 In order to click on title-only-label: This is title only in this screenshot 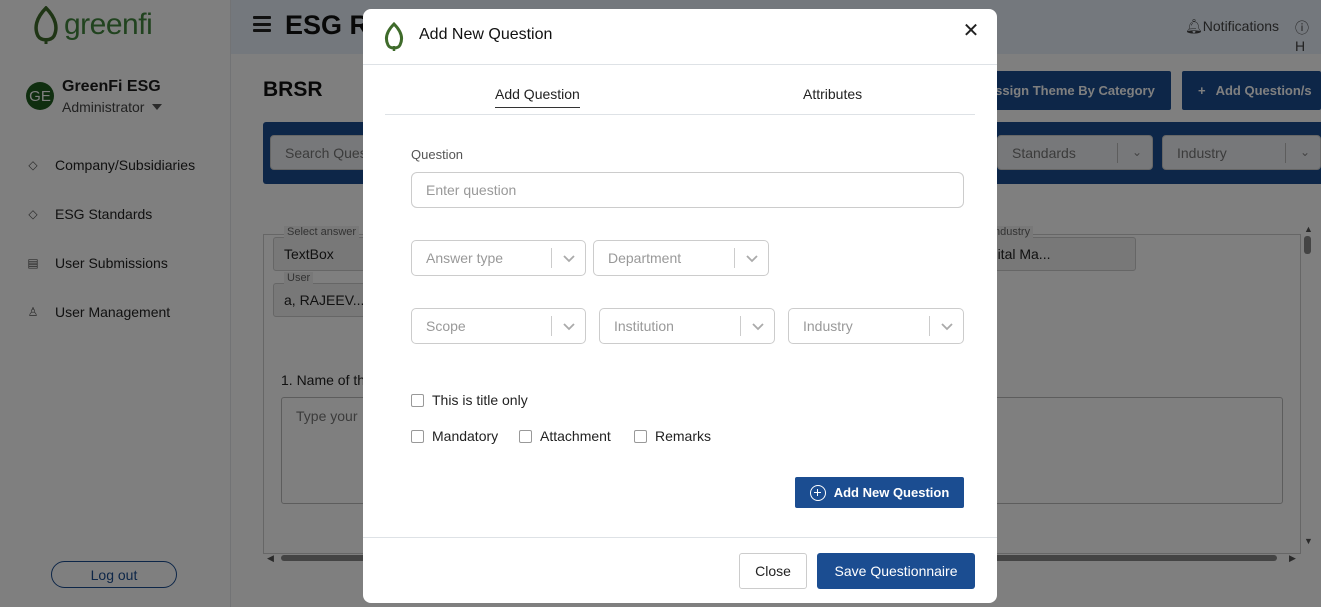, I will do `click(480, 400)`.